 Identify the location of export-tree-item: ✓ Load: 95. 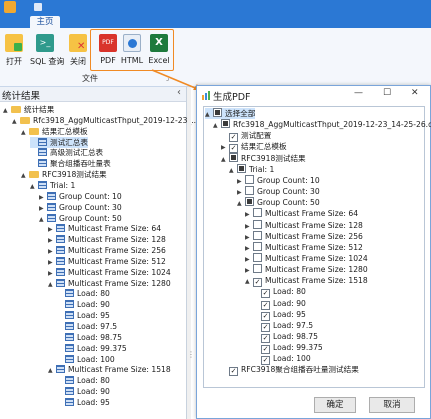
(279, 315).